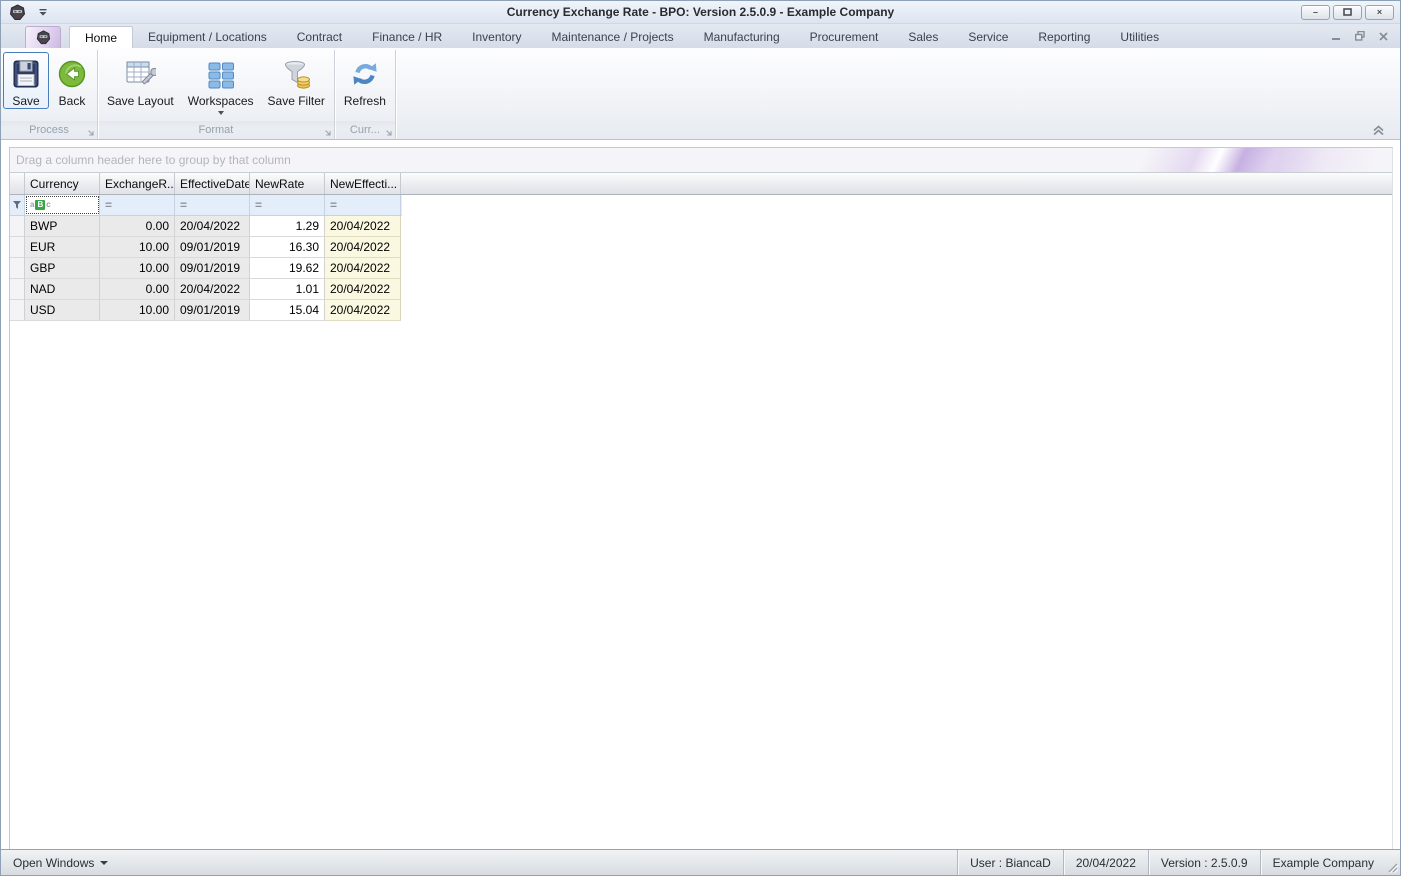 The image size is (1401, 876). What do you see at coordinates (613, 37) in the screenshot?
I see `tab-maintenance-projects: Maintenance / Projects` at bounding box center [613, 37].